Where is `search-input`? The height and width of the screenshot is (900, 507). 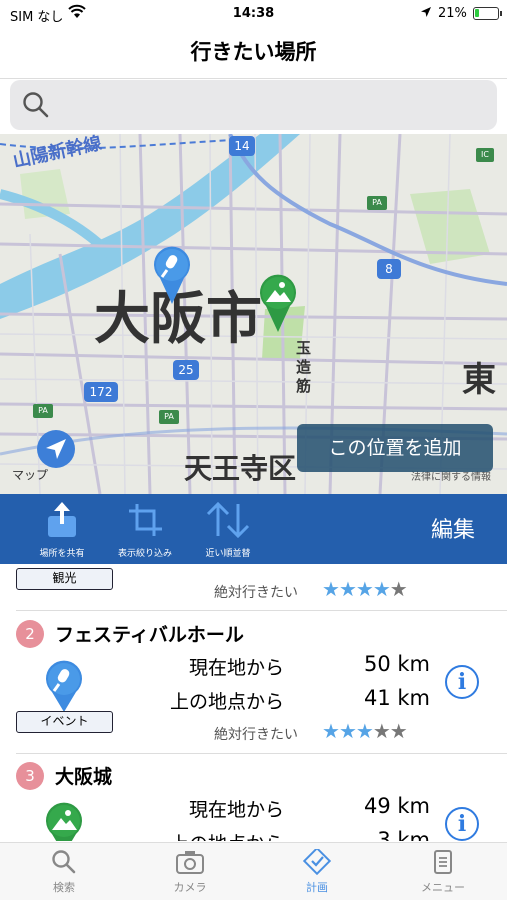 search-input is located at coordinates (268, 105).